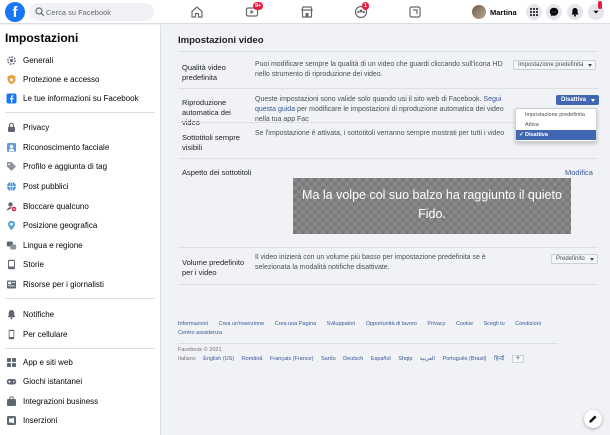 The width and height of the screenshot is (610, 435). What do you see at coordinates (252, 359) in the screenshot?
I see `language-link: Română` at bounding box center [252, 359].